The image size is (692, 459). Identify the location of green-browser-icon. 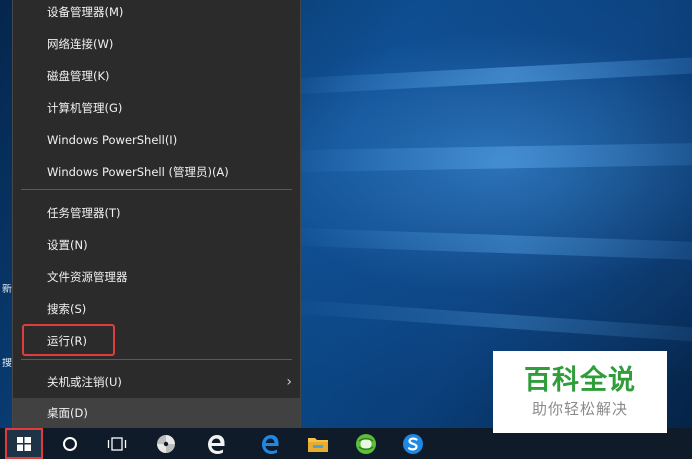
(366, 443).